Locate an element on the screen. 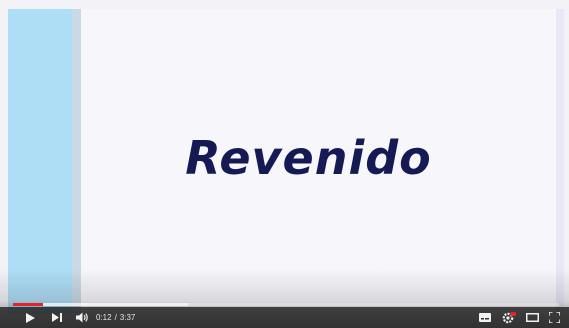 Image resolution: width=569 pixels, height=328 pixels. volume-icon is located at coordinates (82, 317).